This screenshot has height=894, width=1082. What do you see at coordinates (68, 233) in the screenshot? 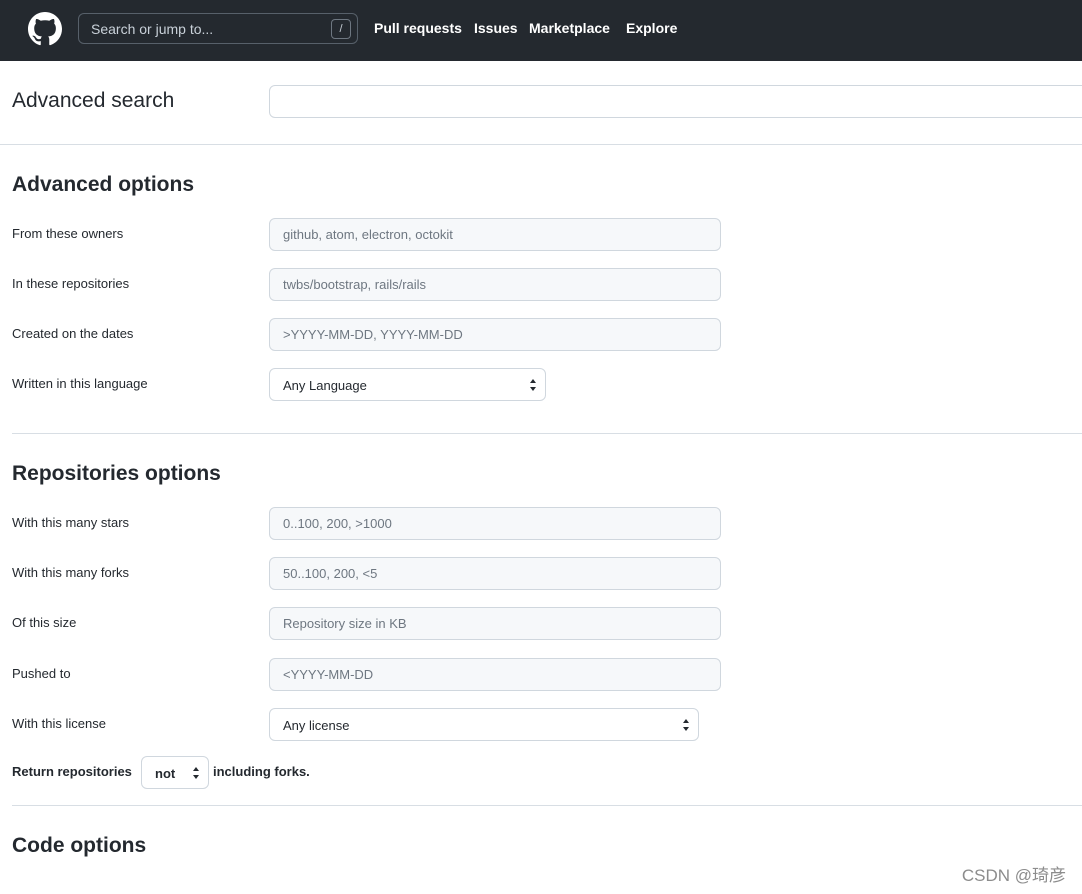
I see `owners-label: From these owners` at bounding box center [68, 233].